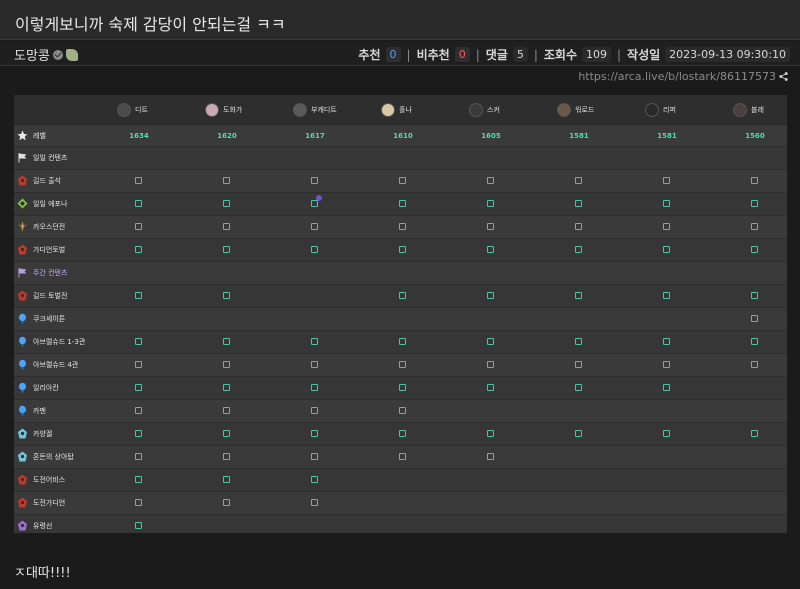 This screenshot has height=589, width=800. Describe the element at coordinates (677, 76) in the screenshot. I see `post-url-link: https://arca.live/b/lostark/86117573` at that location.